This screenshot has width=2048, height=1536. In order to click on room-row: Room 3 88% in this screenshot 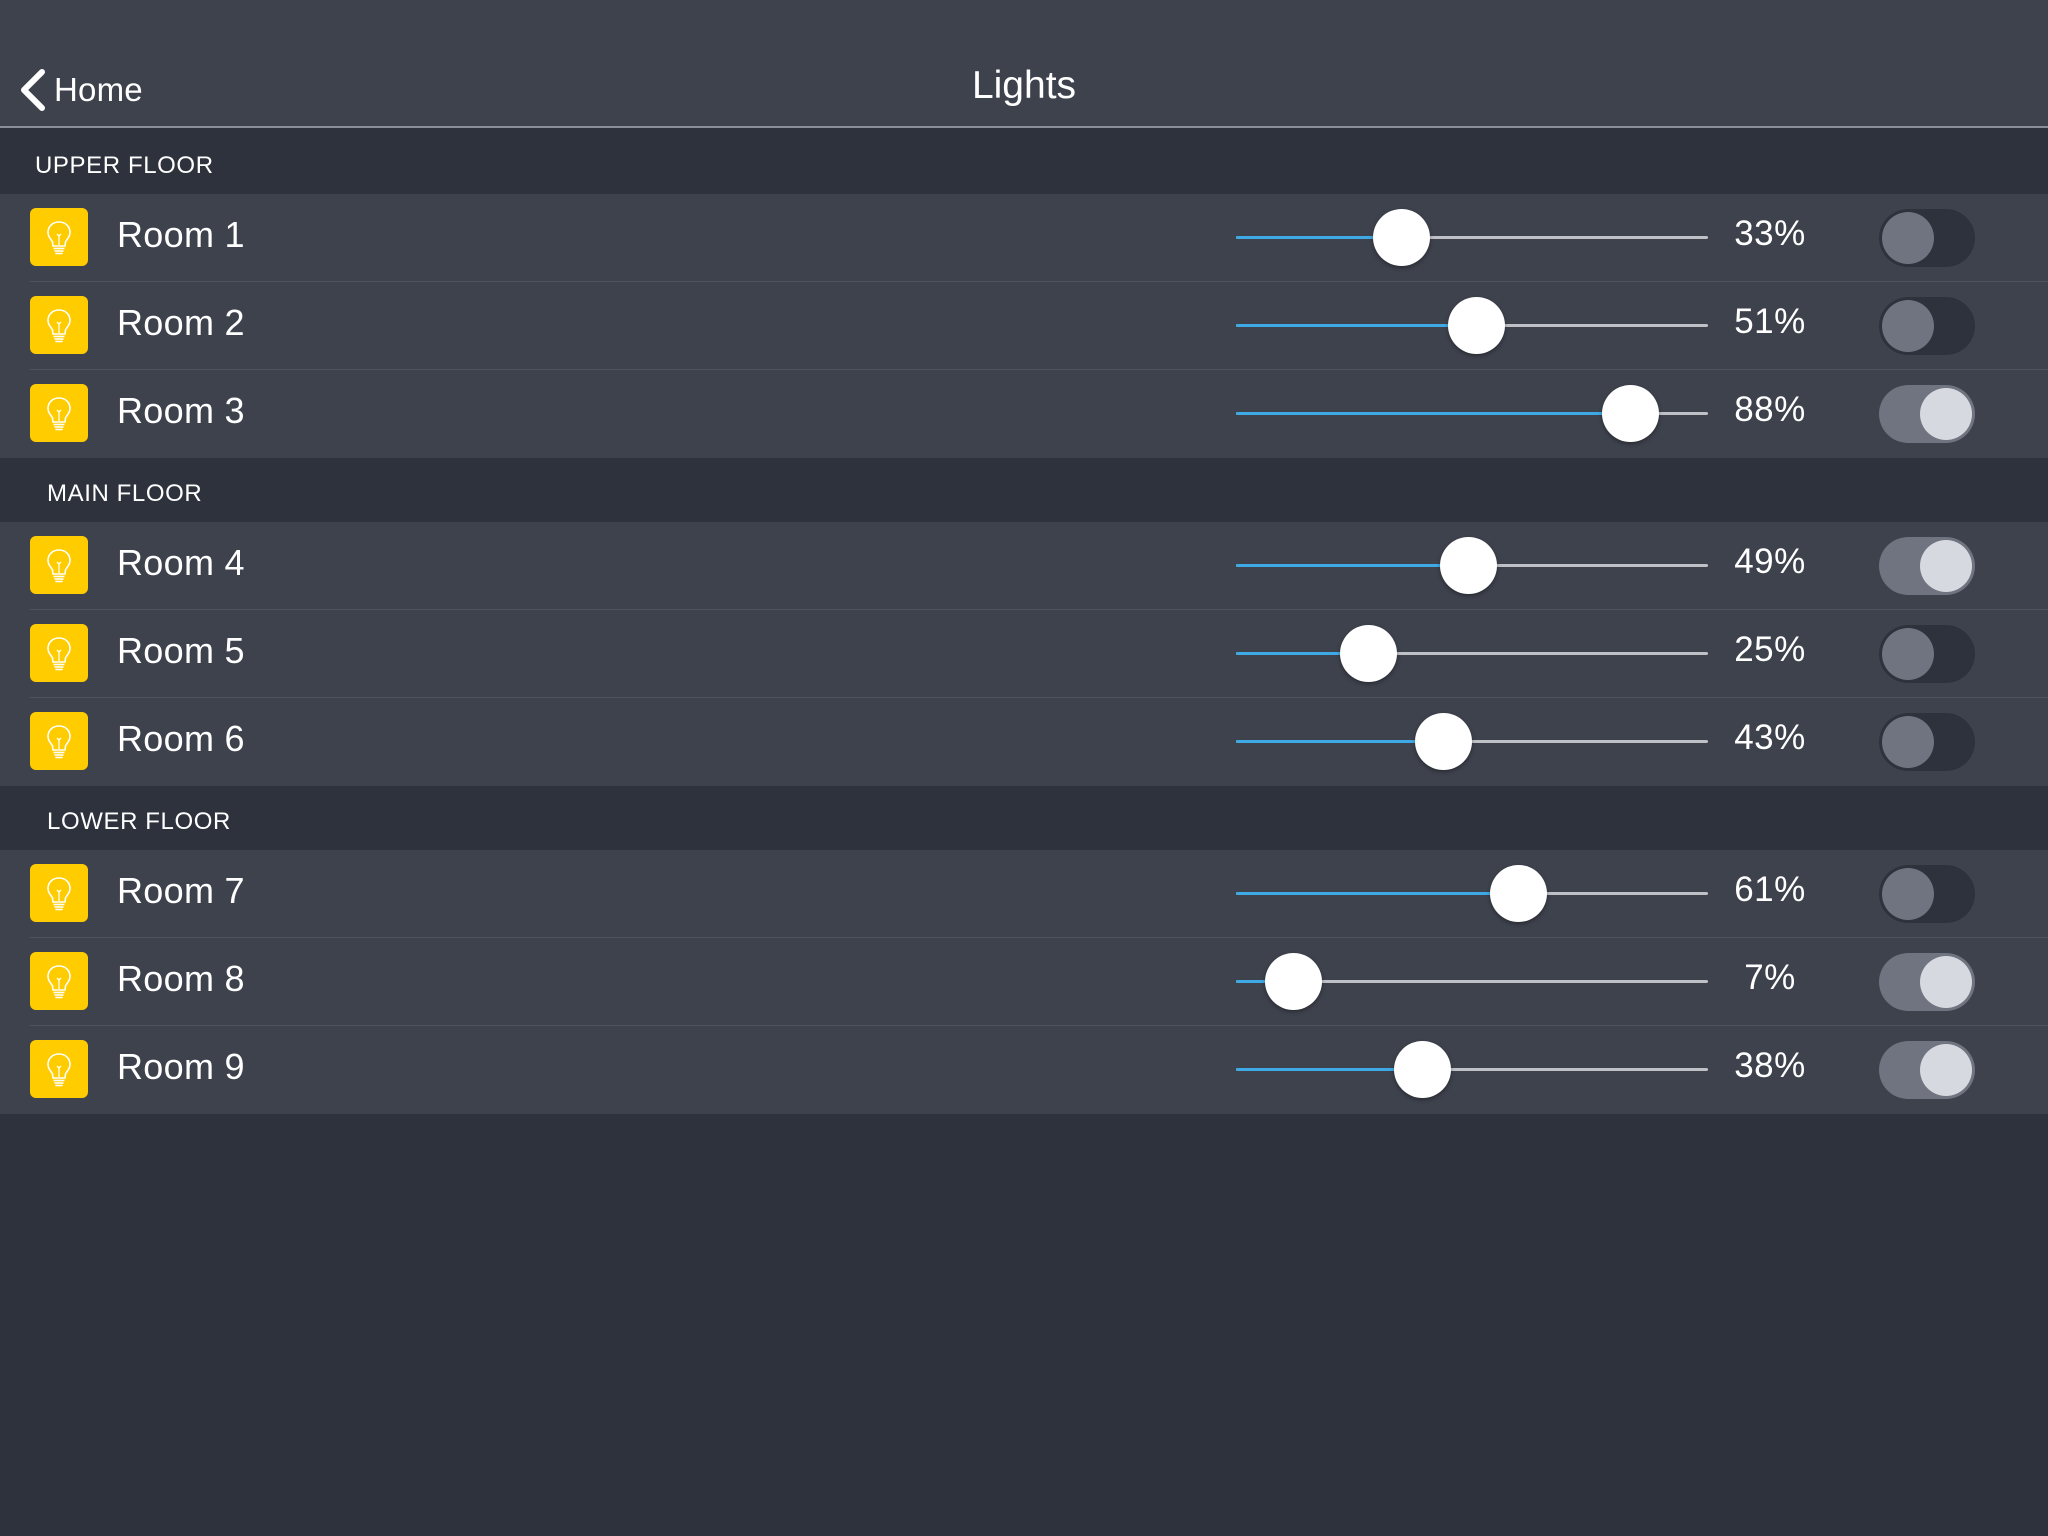, I will do `click(1024, 414)`.